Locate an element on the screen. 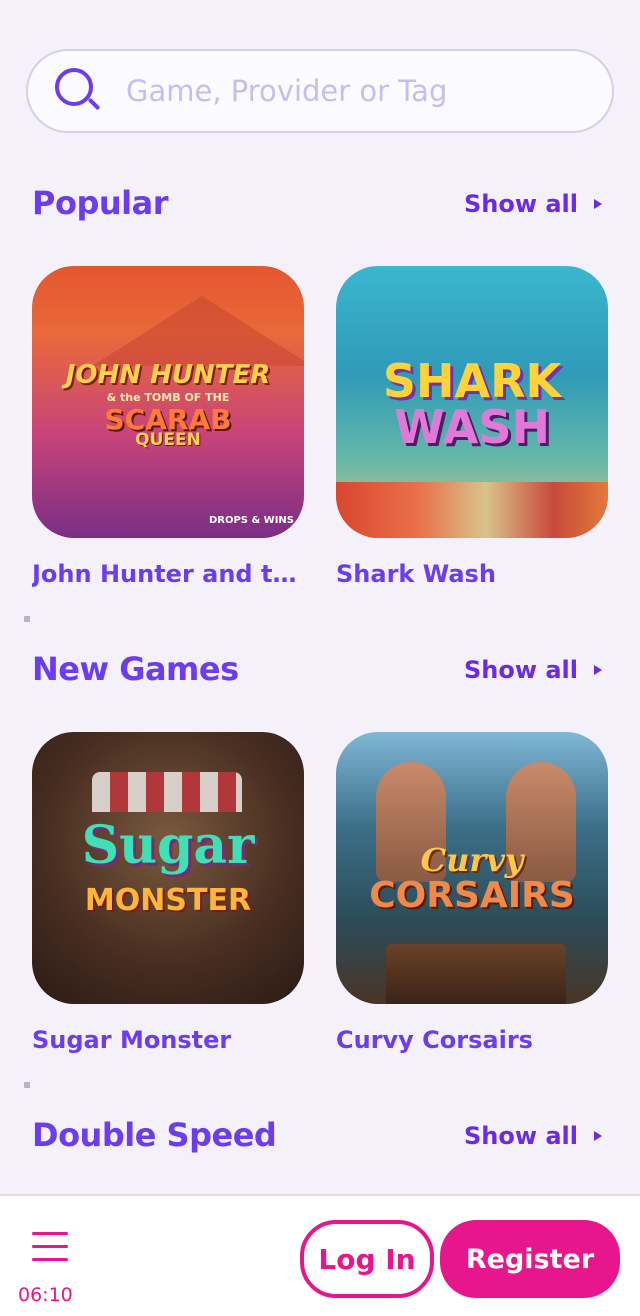  section-title: Double Speed is located at coordinates (154, 1135).